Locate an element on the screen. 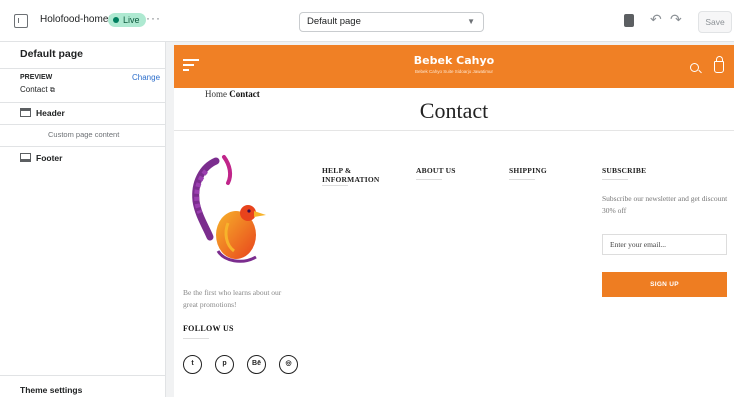 This screenshot has width=734, height=397. footer-column-help: HELP & INFORMATION is located at coordinates (351, 175).